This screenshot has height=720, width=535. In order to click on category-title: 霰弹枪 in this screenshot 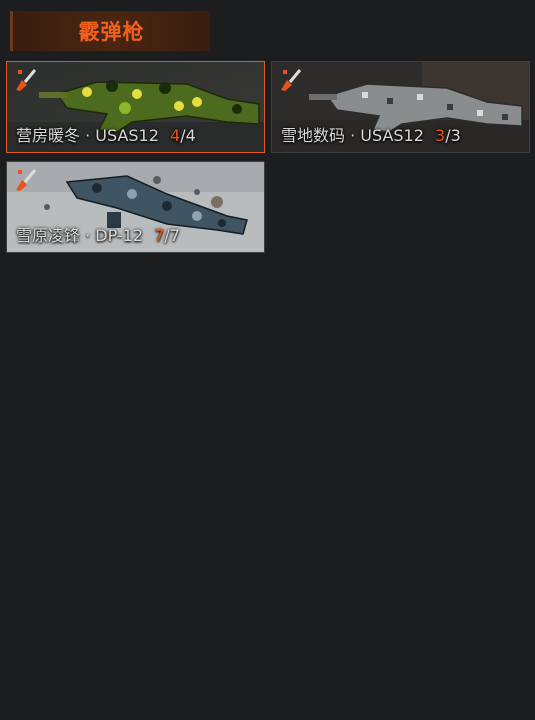, I will do `click(111, 32)`.